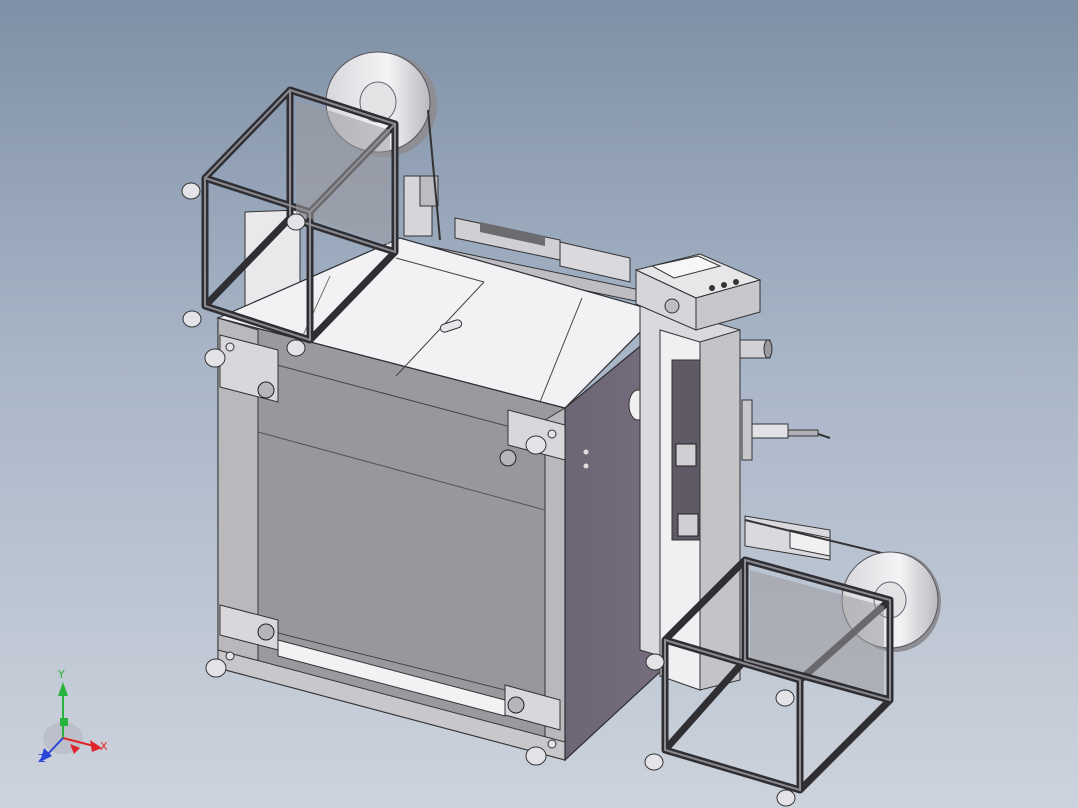 The image size is (1078, 808). Describe the element at coordinates (104, 746) in the screenshot. I see `x-axis-label: X` at that location.